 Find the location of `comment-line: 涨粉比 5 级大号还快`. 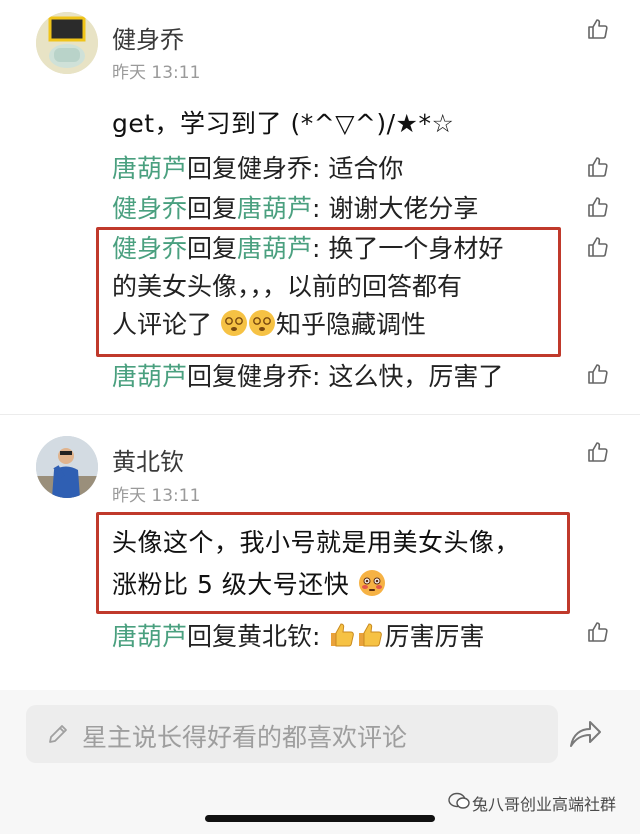

comment-line: 涨粉比 5 级大号还快 is located at coordinates (231, 584).